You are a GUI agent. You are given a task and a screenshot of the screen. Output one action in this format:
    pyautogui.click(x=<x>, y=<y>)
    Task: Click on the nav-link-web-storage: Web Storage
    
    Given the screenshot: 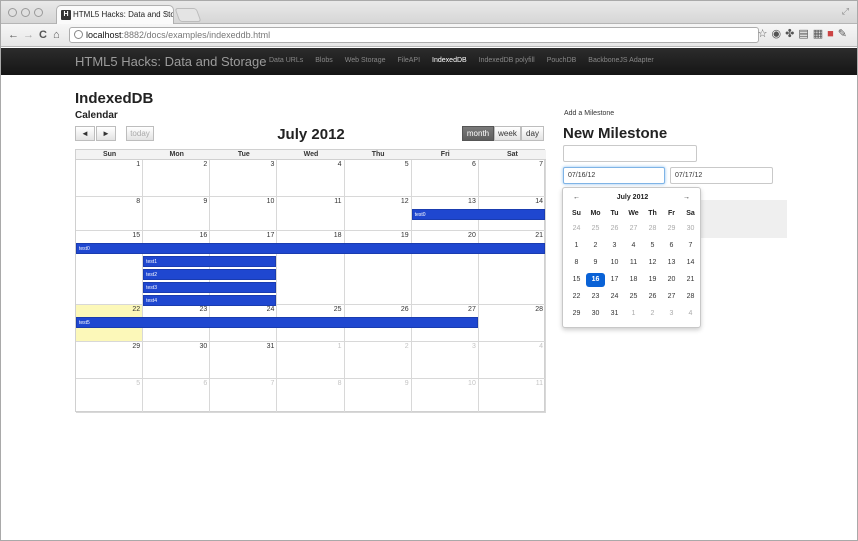 What is the action you would take?
    pyautogui.click(x=365, y=60)
    